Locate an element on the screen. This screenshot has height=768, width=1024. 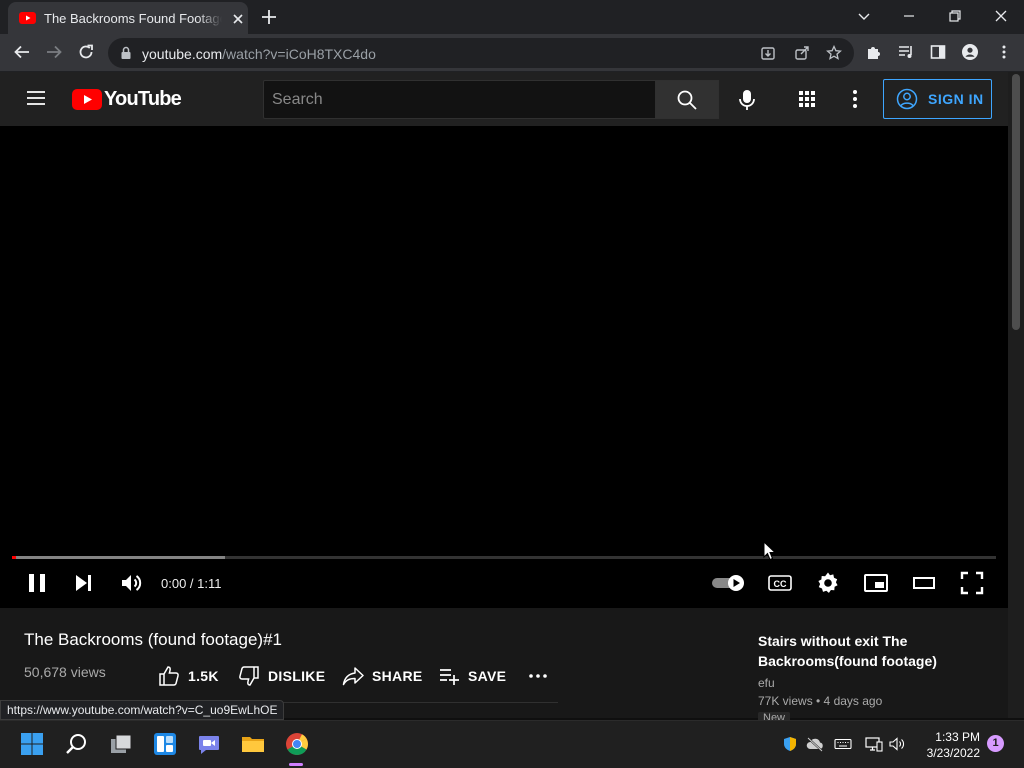
bookmark-star-icon is located at coordinates (834, 53).